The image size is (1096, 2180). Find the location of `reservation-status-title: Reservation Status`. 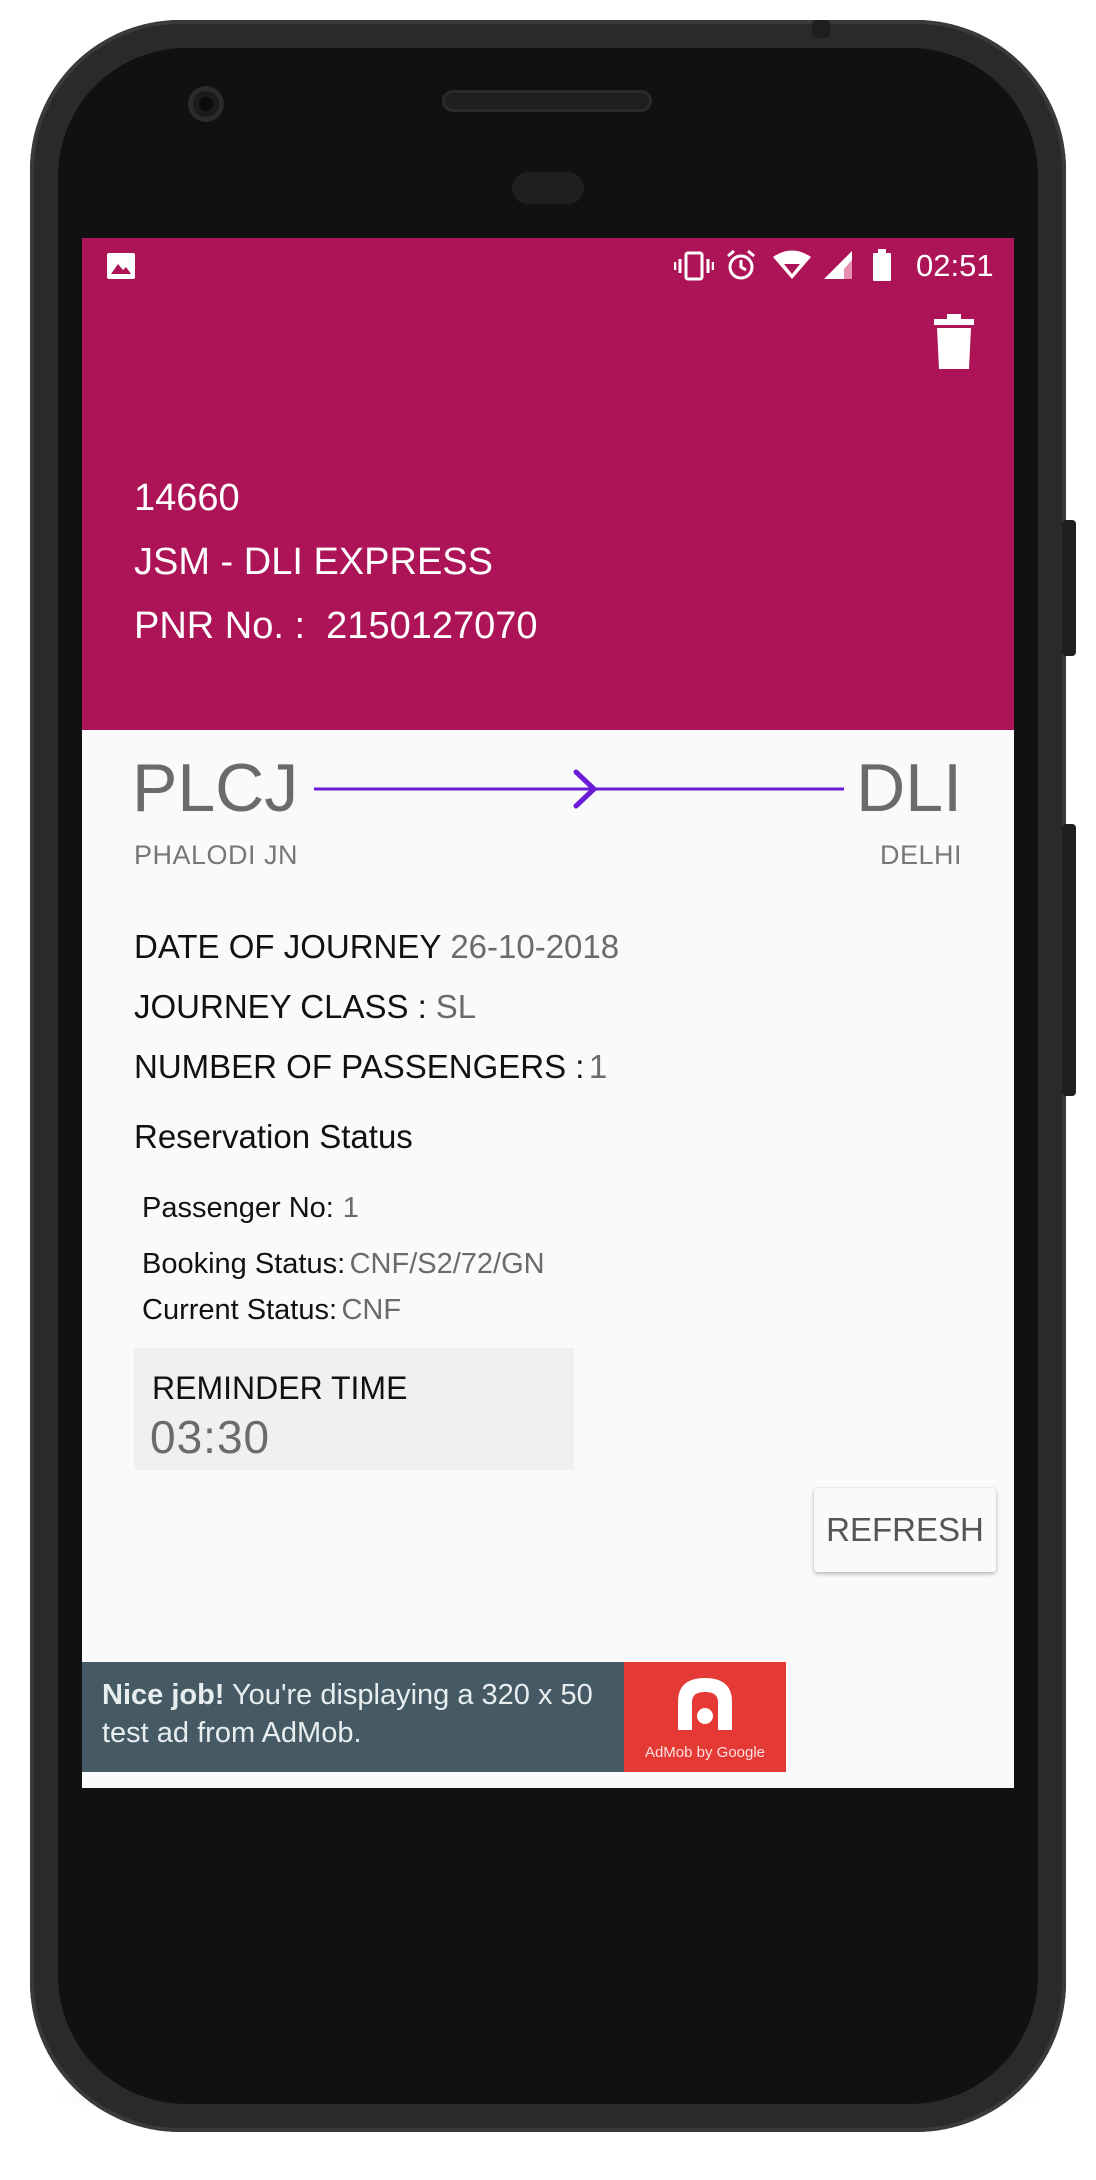

reservation-status-title: Reservation Status is located at coordinates (273, 1136).